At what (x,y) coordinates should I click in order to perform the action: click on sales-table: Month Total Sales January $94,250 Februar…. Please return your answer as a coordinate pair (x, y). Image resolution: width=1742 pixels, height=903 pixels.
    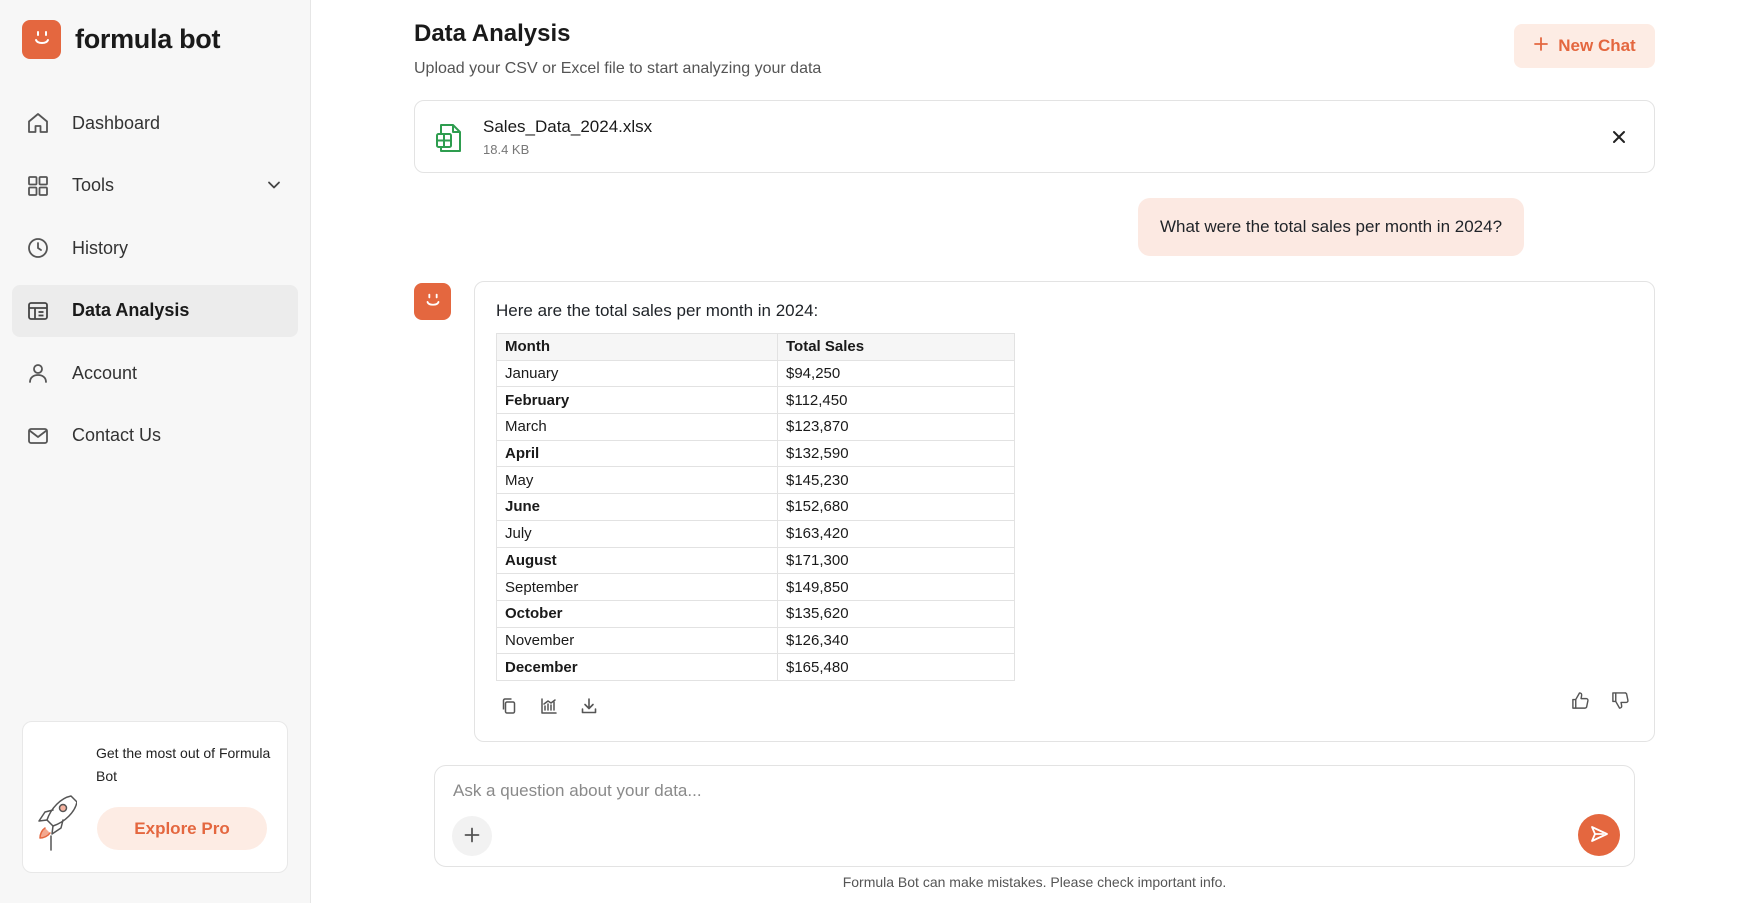
    Looking at the image, I should click on (755, 507).